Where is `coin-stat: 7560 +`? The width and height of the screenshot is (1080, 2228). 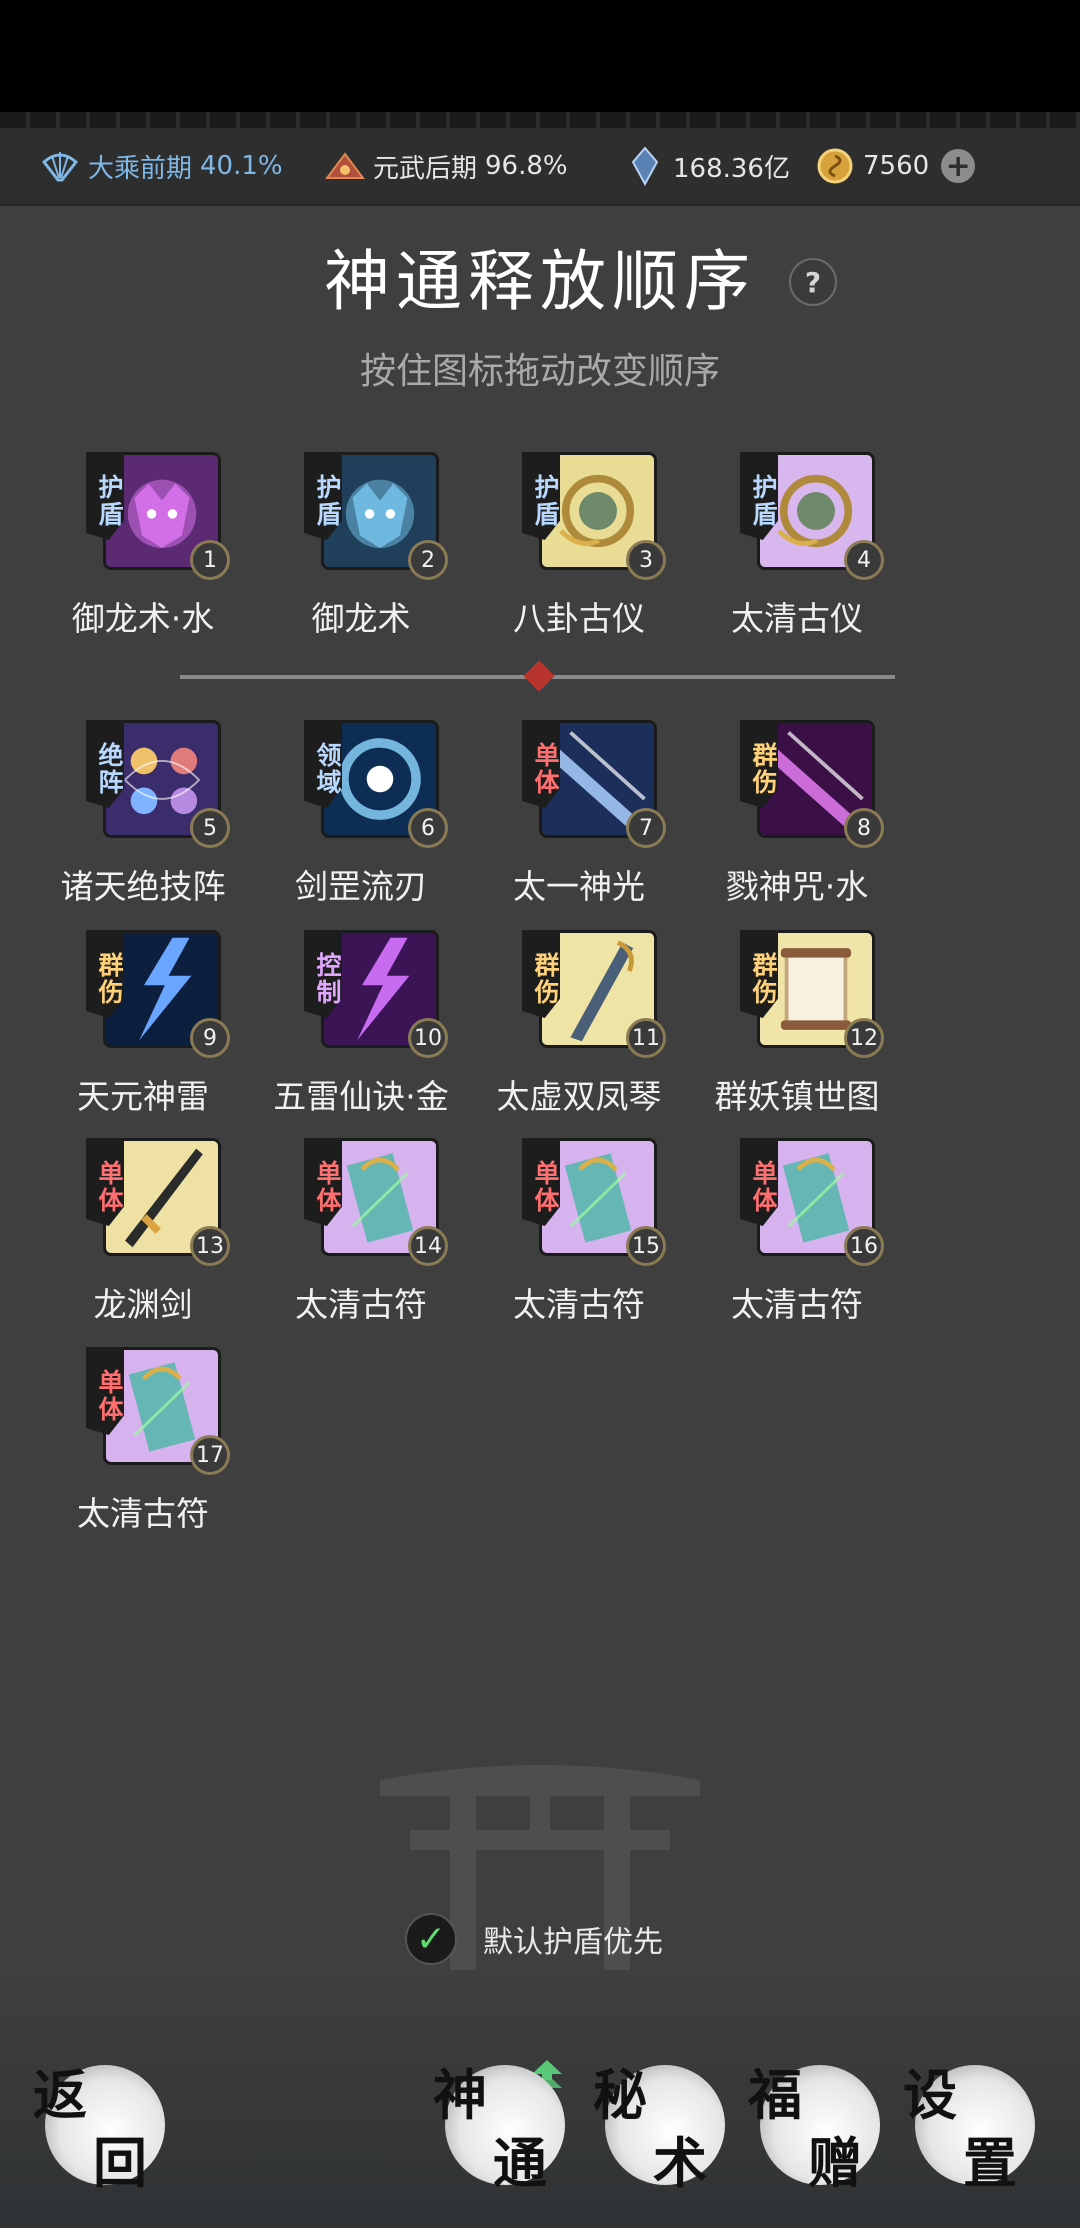 coin-stat: 7560 + is located at coordinates (895, 166).